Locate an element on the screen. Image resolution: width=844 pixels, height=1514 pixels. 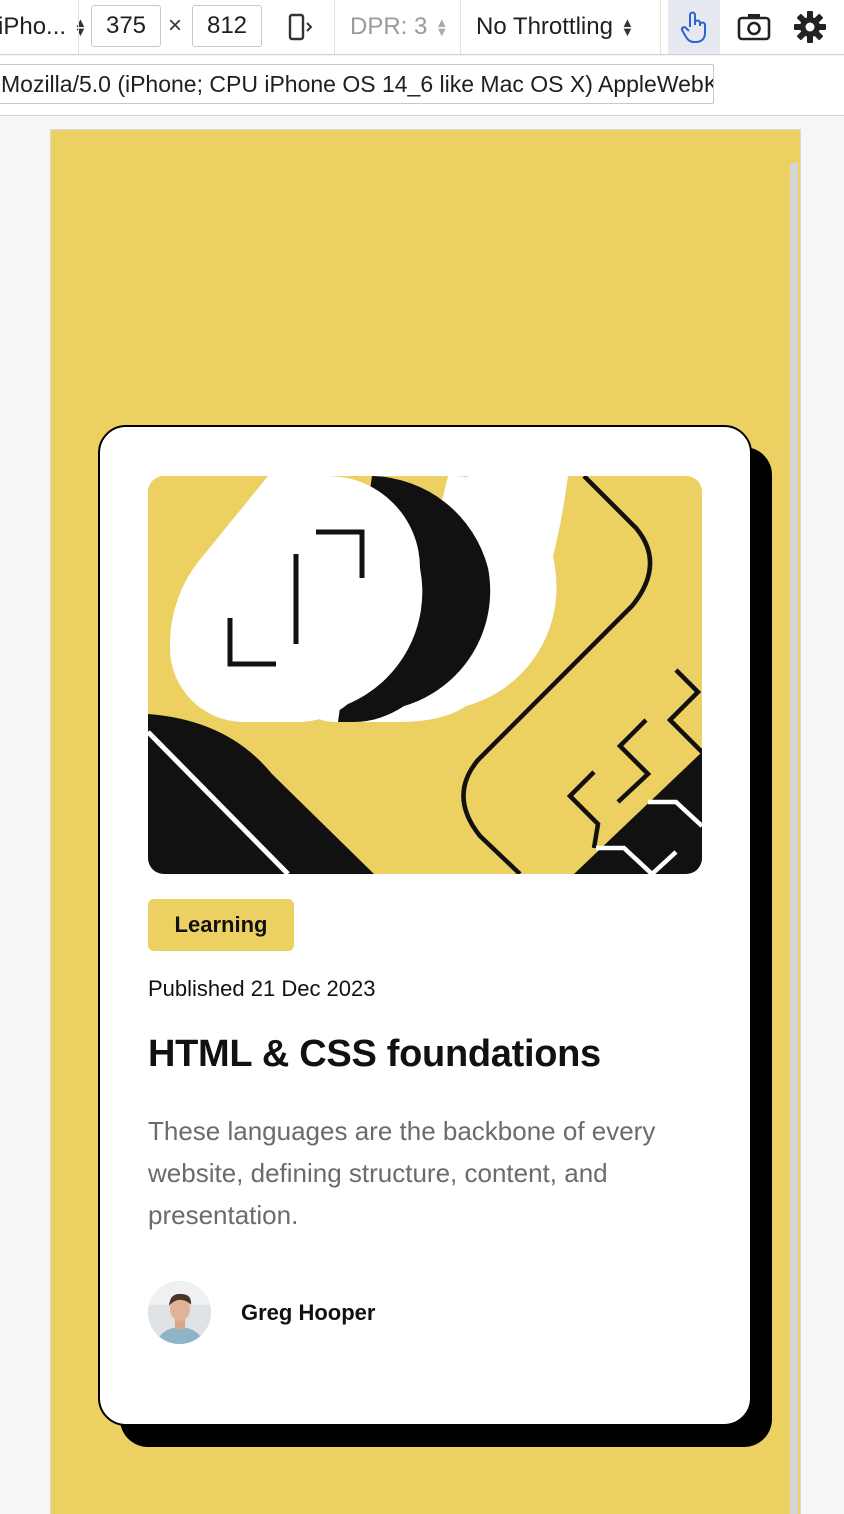
category-tag-label: Learning is located at coordinates (221, 924).